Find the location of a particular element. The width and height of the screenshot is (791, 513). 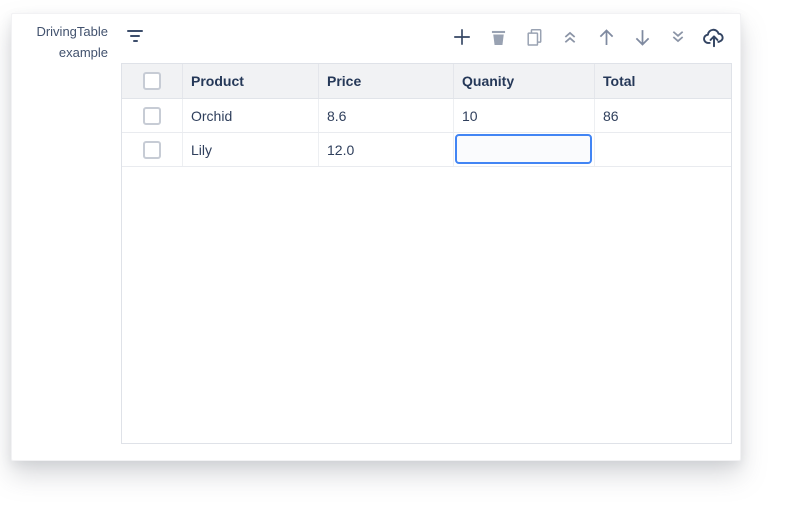

copy-icon is located at coordinates (533, 37).